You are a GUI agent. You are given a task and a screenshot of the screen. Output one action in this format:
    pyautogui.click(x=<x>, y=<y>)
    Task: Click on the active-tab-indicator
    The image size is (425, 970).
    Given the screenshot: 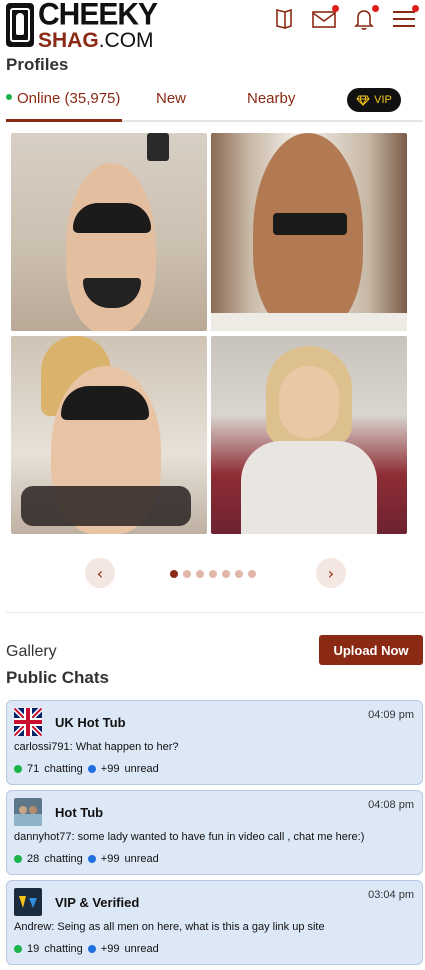 What is the action you would take?
    pyautogui.click(x=64, y=120)
    